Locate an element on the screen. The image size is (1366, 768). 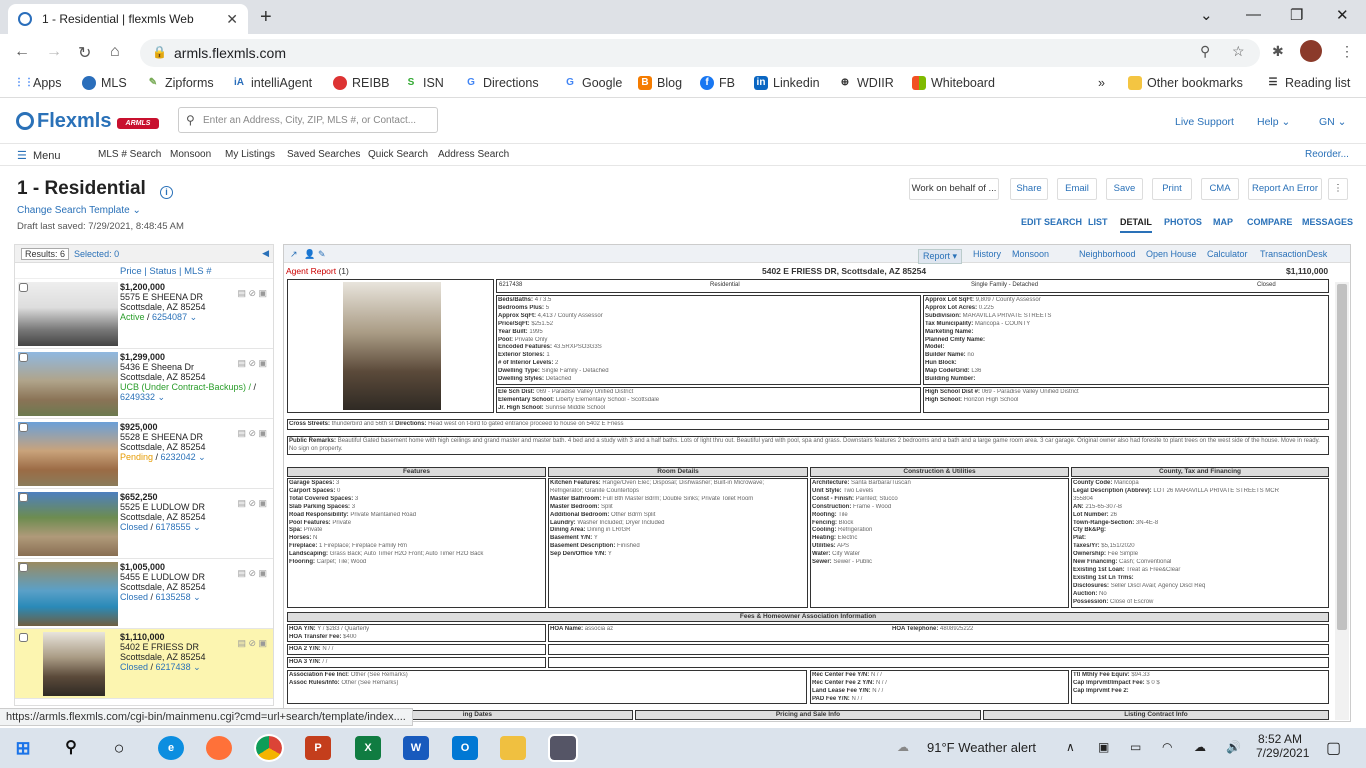
profile-dropdown-icon: ⌄ is located at coordinates (1206, 15).